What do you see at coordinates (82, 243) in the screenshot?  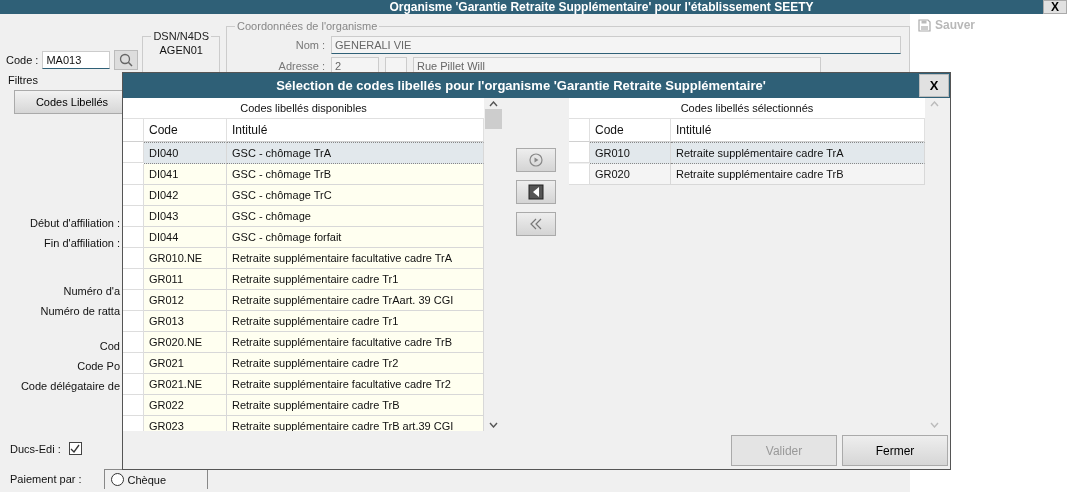 I see `field-label: Fin d'affiliation :` at bounding box center [82, 243].